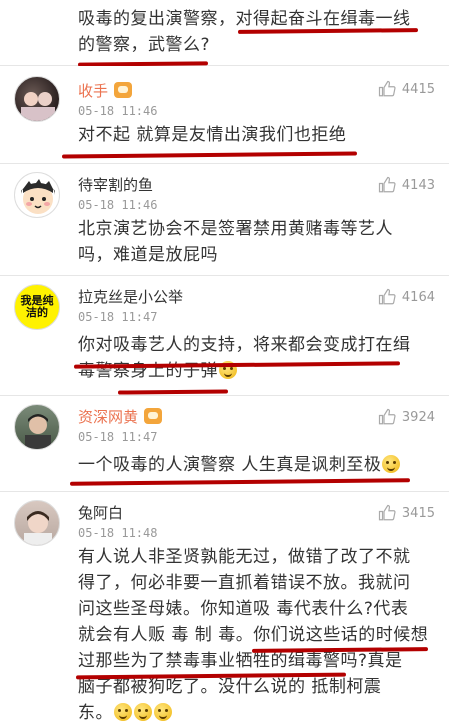 The height and width of the screenshot is (728, 449). Describe the element at coordinates (148, 255) in the screenshot. I see `comment-line: 吗，难道是放屁吗` at that location.